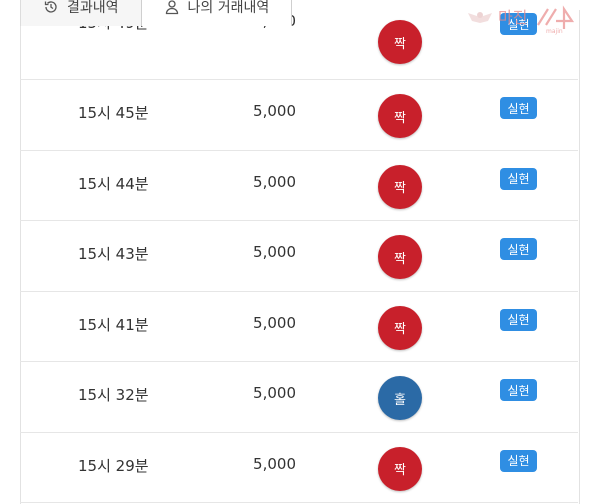 The width and height of the screenshot is (600, 504). Describe the element at coordinates (400, 398) in the screenshot. I see `pick-ball: 홀` at that location.